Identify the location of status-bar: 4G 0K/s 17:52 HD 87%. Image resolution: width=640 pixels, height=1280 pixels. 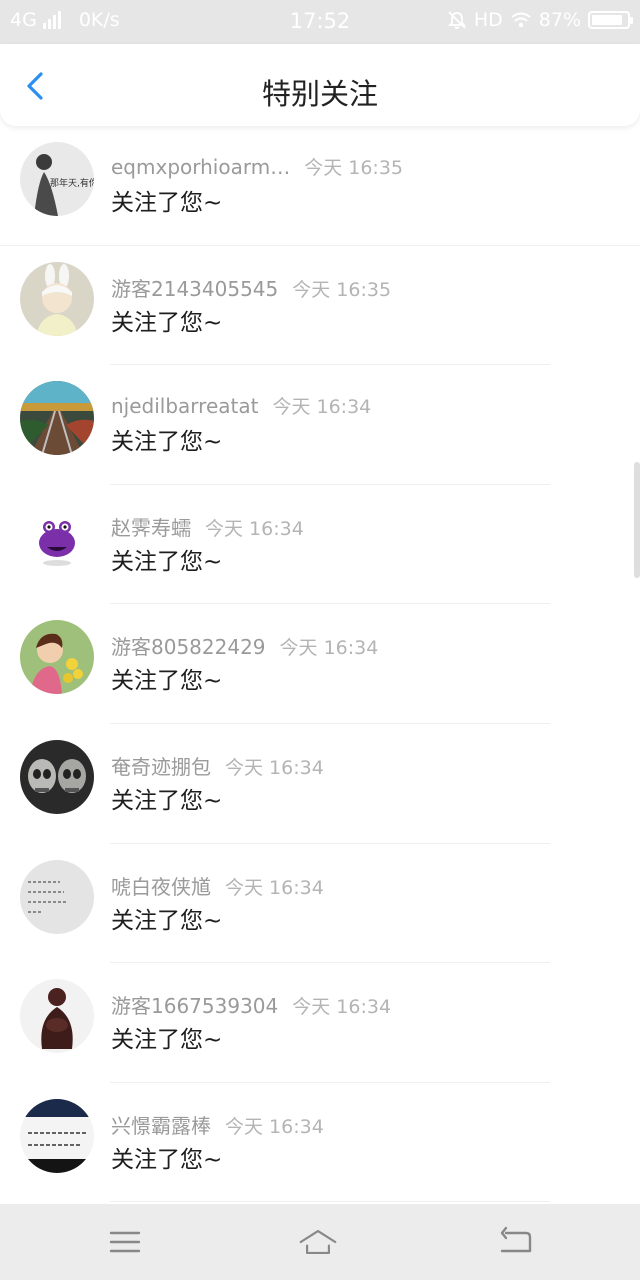
(320, 22).